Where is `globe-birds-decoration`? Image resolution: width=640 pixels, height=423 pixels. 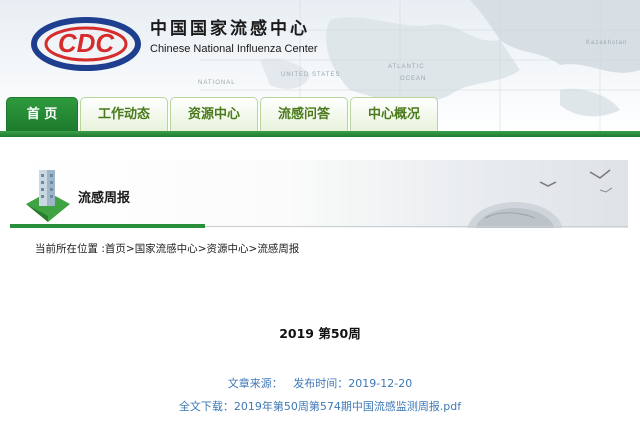 globe-birds-decoration is located at coordinates (540, 198).